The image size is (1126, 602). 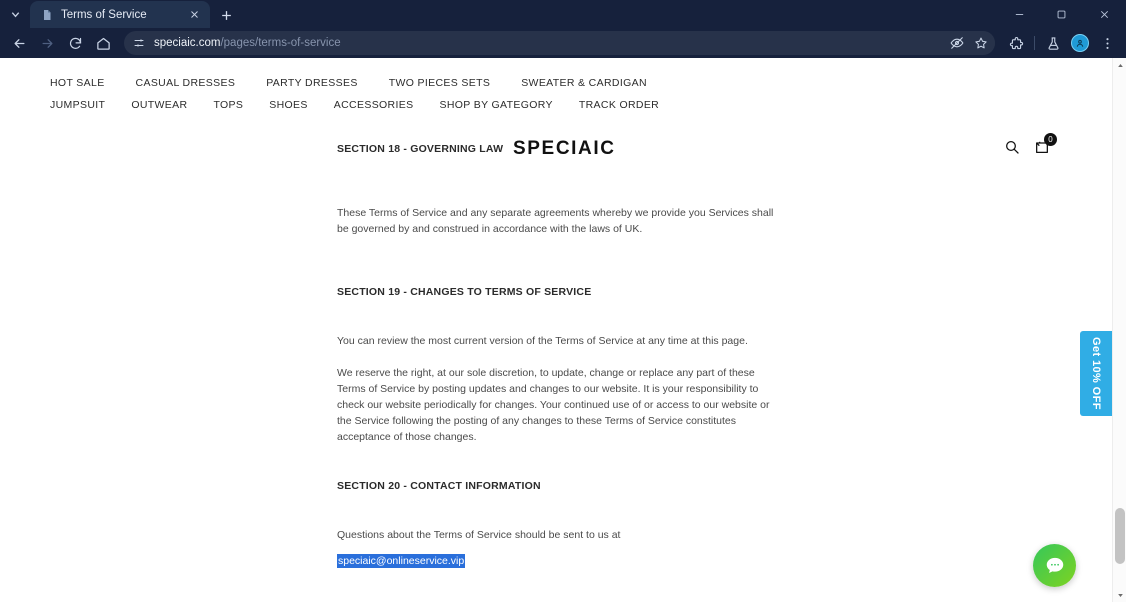 I want to click on tab-search-area, so click(x=15, y=14).